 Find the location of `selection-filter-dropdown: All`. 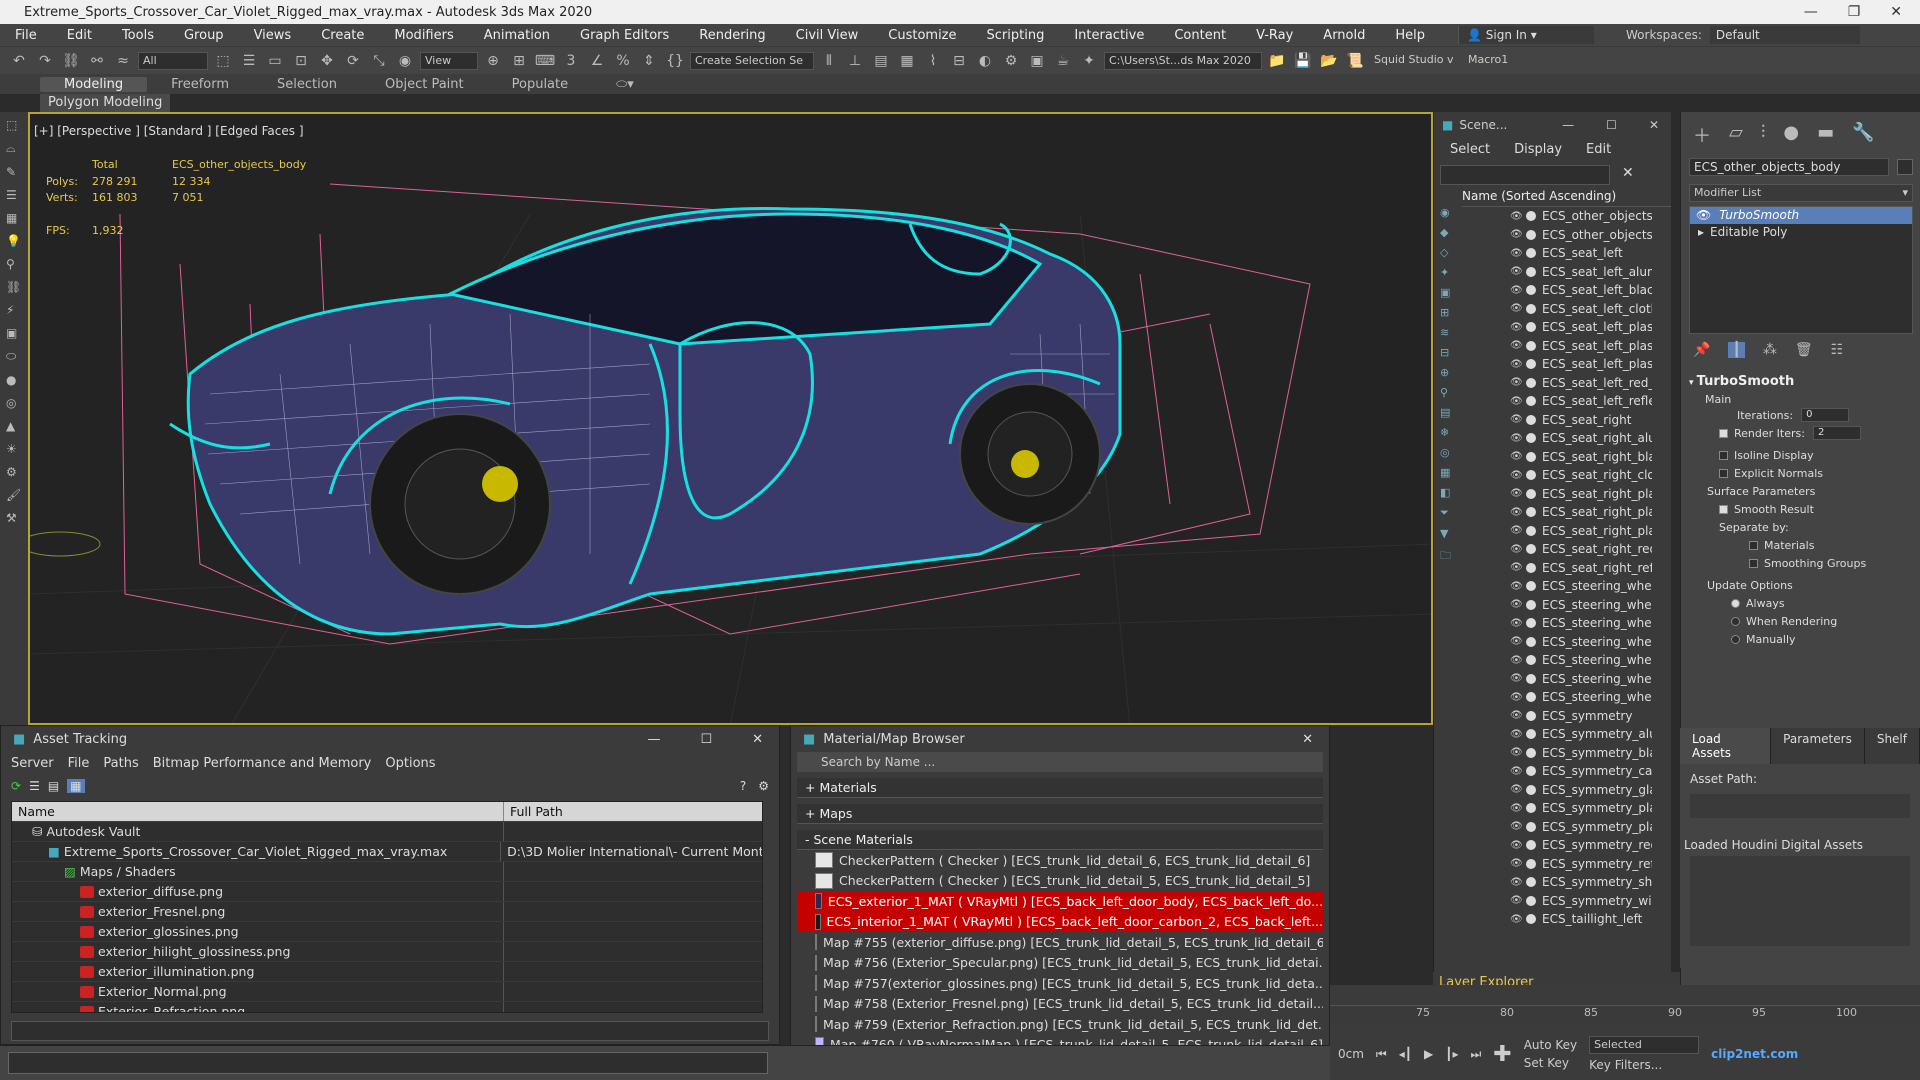

selection-filter-dropdown: All is located at coordinates (173, 60).